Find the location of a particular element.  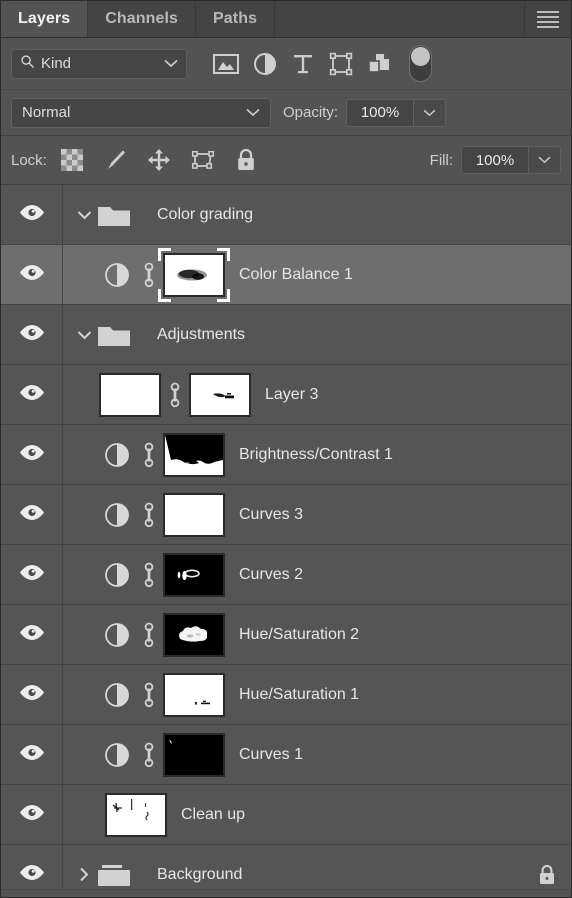

layer-name-label: Hue/Saturation 1 is located at coordinates (299, 695).